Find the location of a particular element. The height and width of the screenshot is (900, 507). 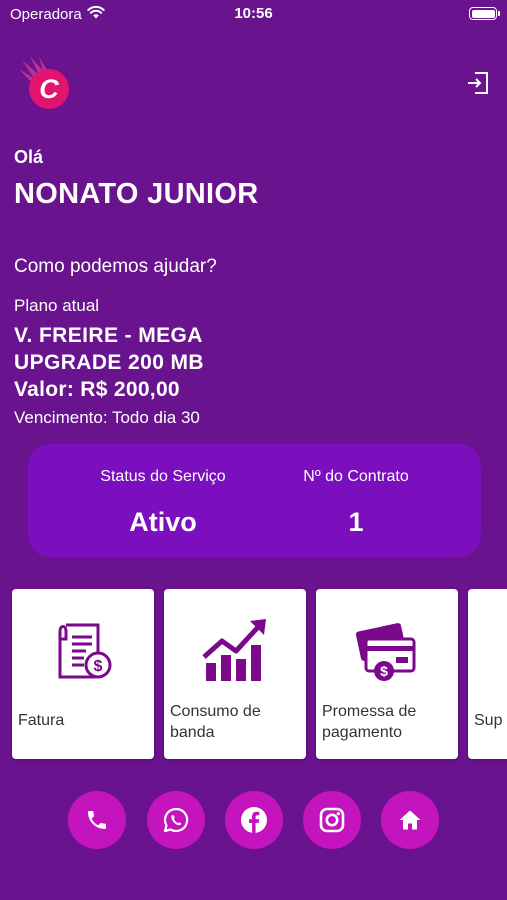

home-icon is located at coordinates (410, 820).